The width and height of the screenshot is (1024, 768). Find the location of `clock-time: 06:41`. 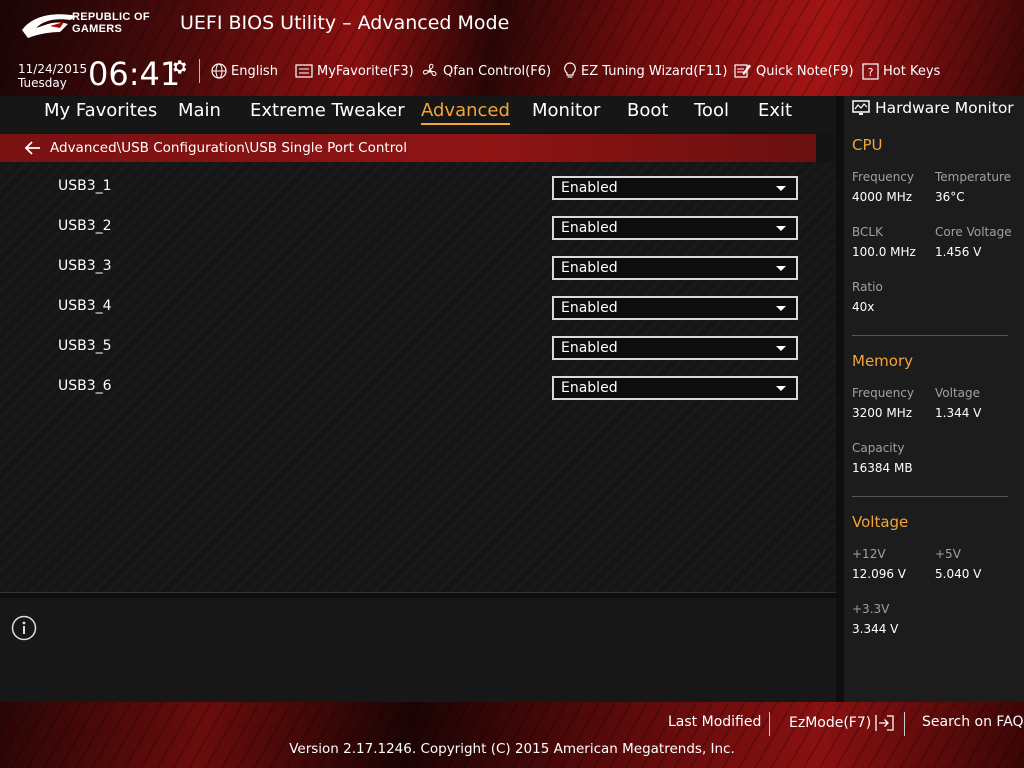

clock-time: 06:41 is located at coordinates (134, 74).